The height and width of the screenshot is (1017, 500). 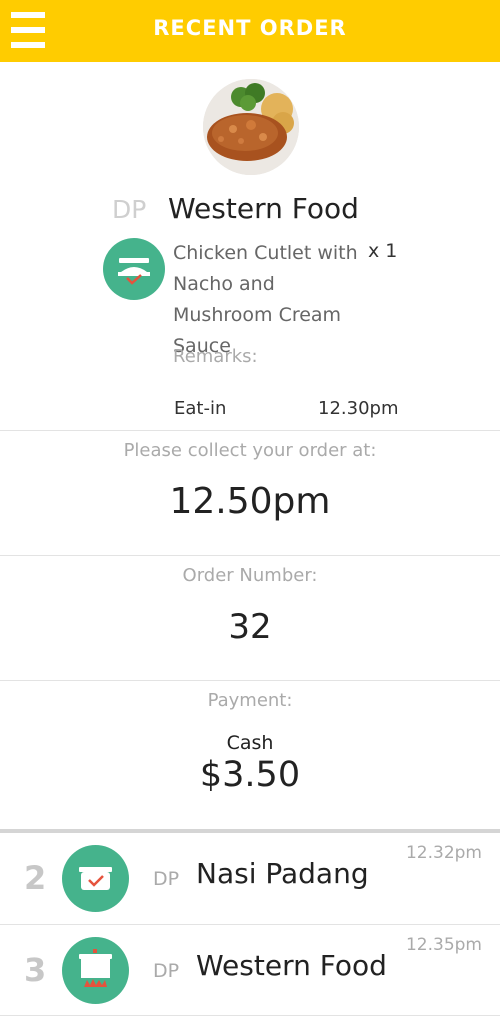 I want to click on remarks-label: Remarks:, so click(x=215, y=356).